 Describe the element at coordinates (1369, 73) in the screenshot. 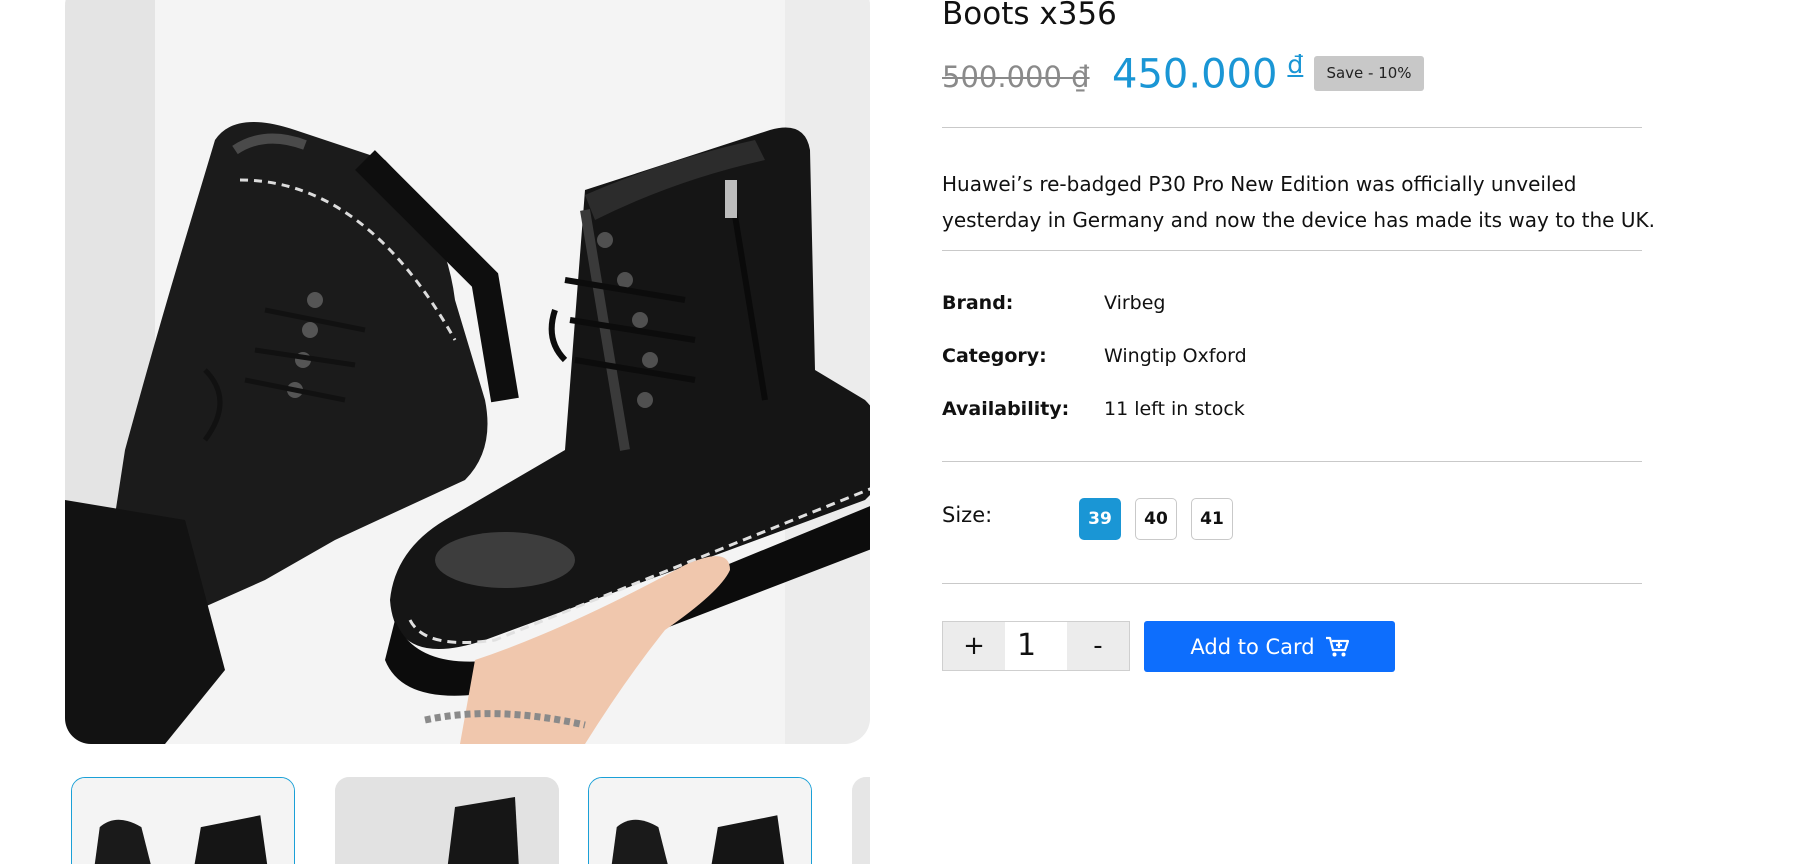

I see `save-badge: Save - 10%` at that location.